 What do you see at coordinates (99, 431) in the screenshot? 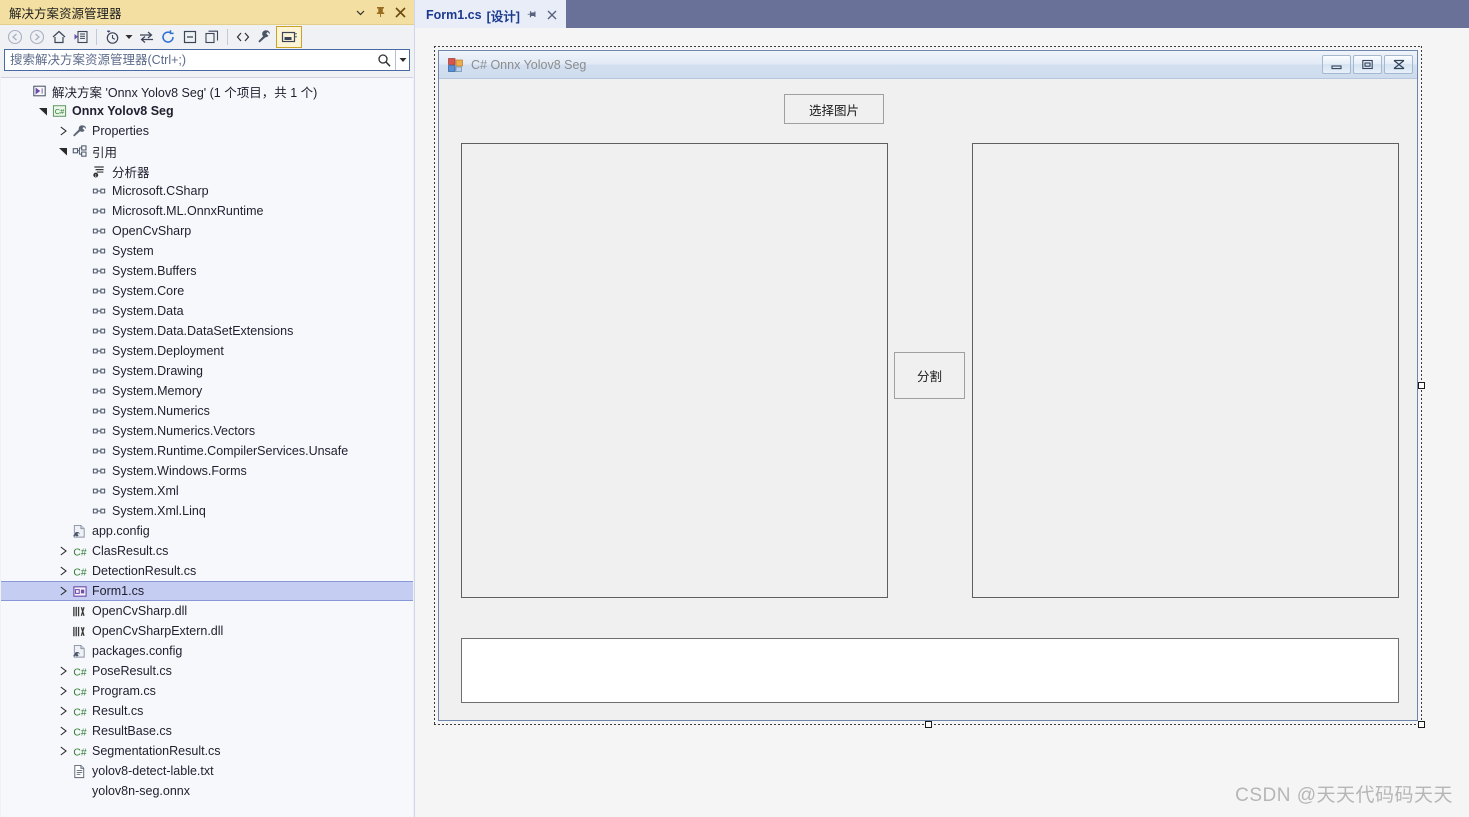
I see `reference-icon` at bounding box center [99, 431].